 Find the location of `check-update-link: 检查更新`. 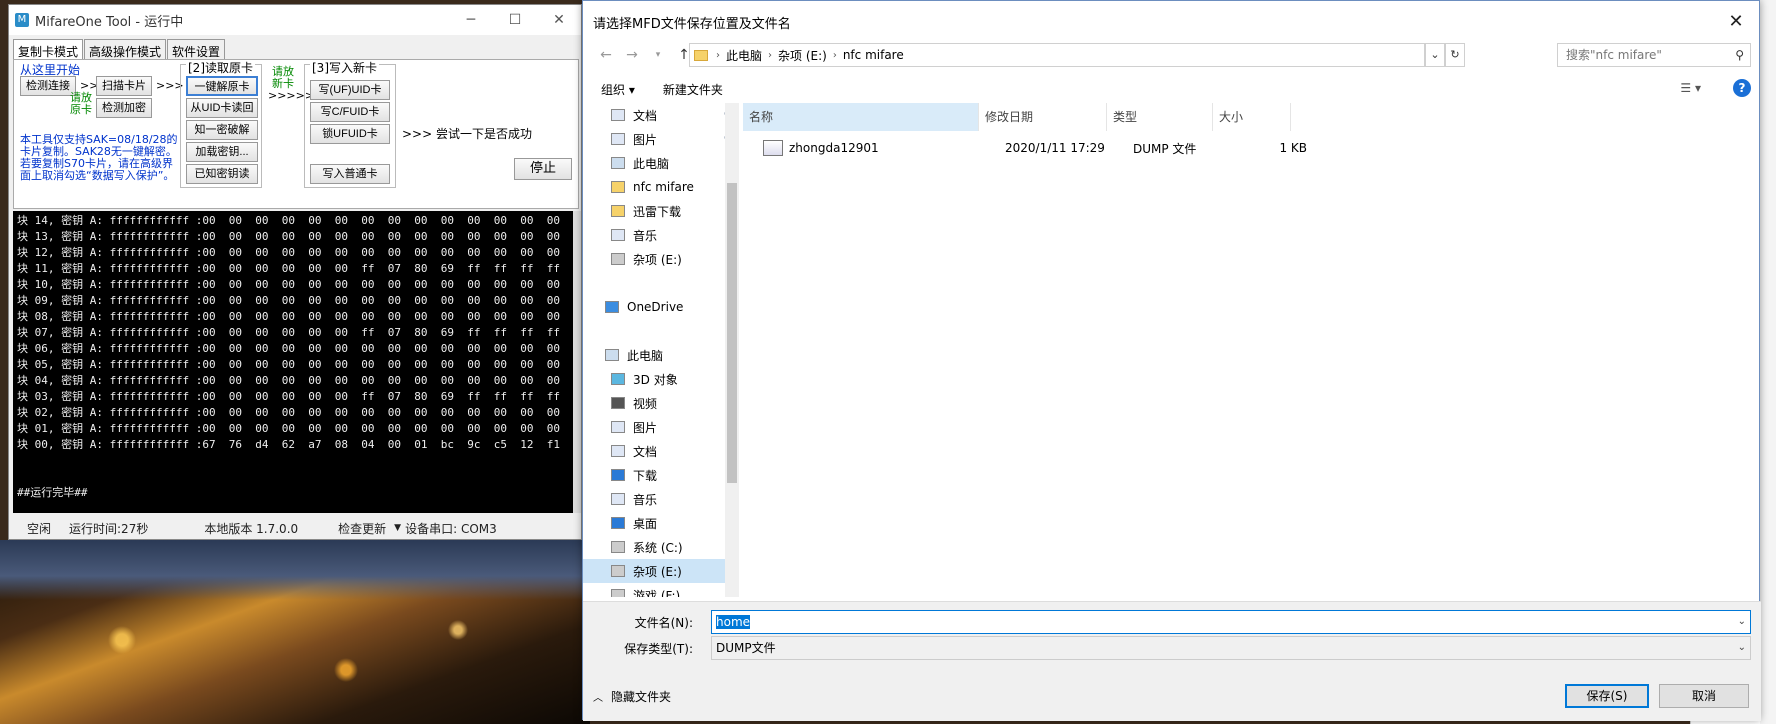

check-update-link: 检查更新 is located at coordinates (362, 528).